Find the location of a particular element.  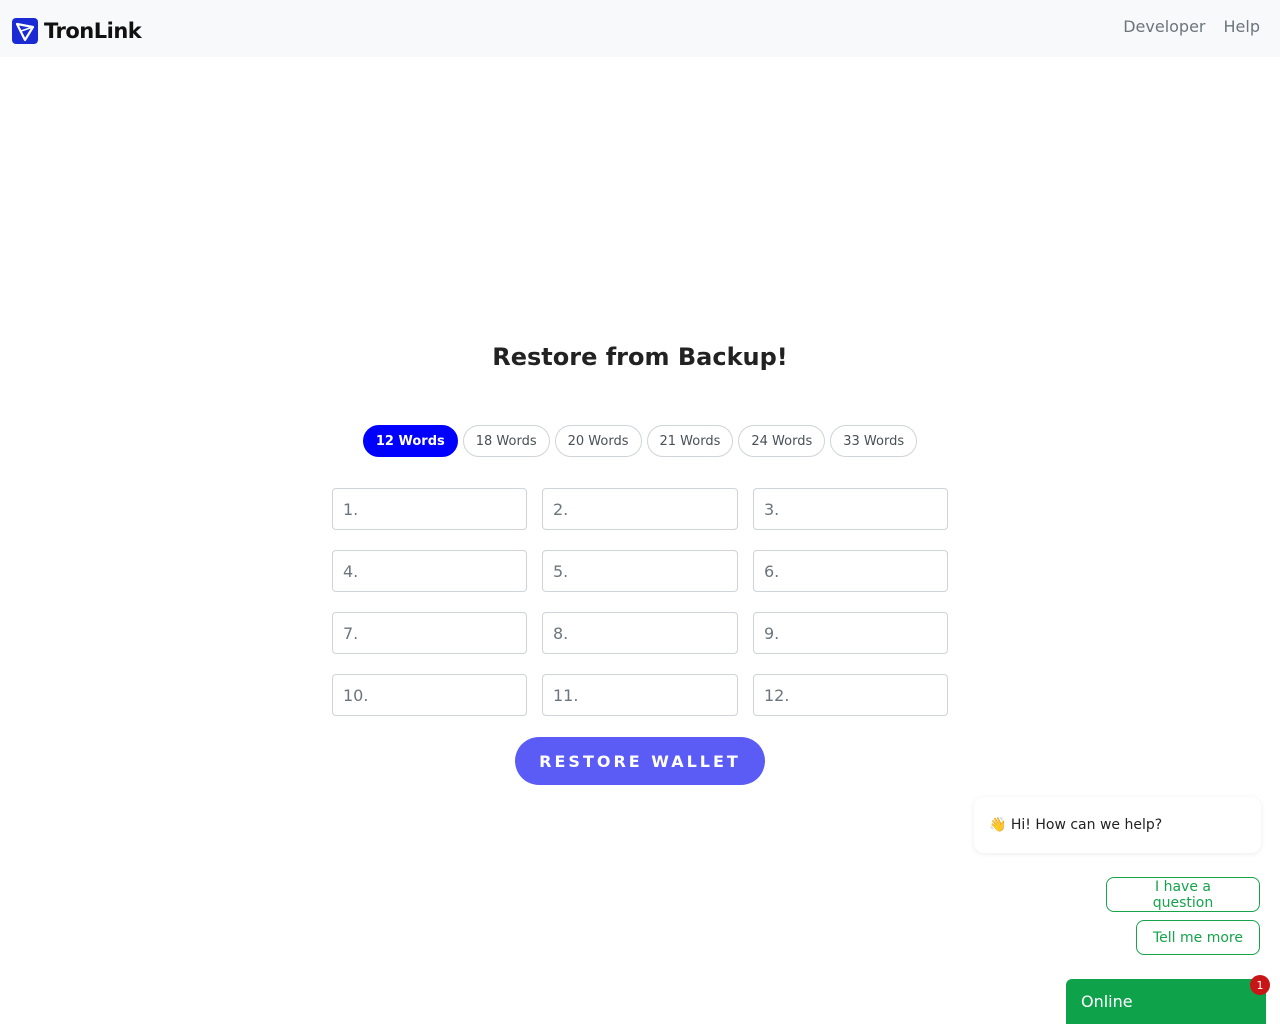

word-option-24: 24 Words is located at coordinates (782, 441).